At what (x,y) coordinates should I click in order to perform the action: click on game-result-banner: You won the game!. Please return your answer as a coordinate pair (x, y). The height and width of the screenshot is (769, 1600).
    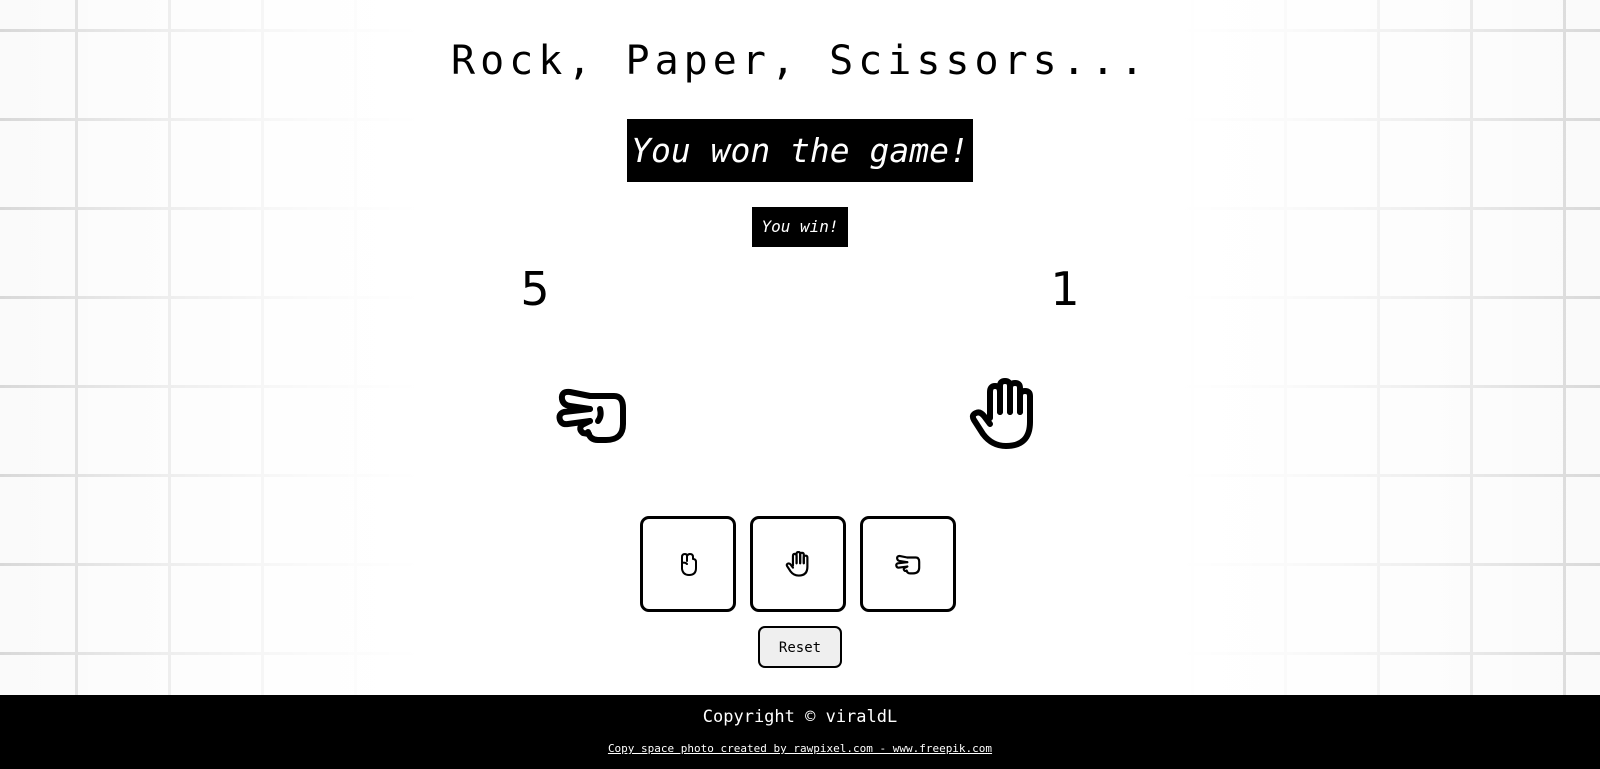
    Looking at the image, I should click on (800, 150).